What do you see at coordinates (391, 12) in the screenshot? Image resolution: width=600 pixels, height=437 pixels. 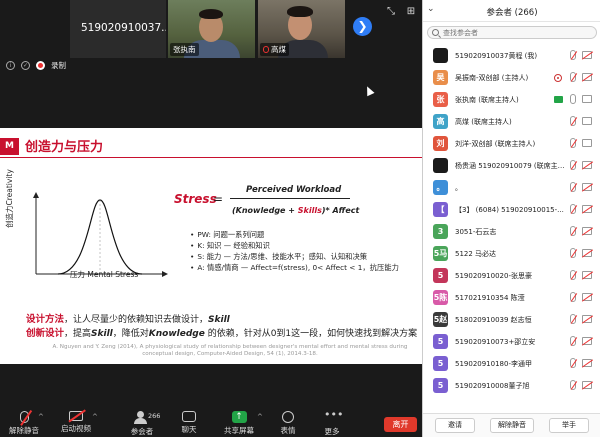 I see `collapse-icon: ⤡` at bounding box center [391, 12].